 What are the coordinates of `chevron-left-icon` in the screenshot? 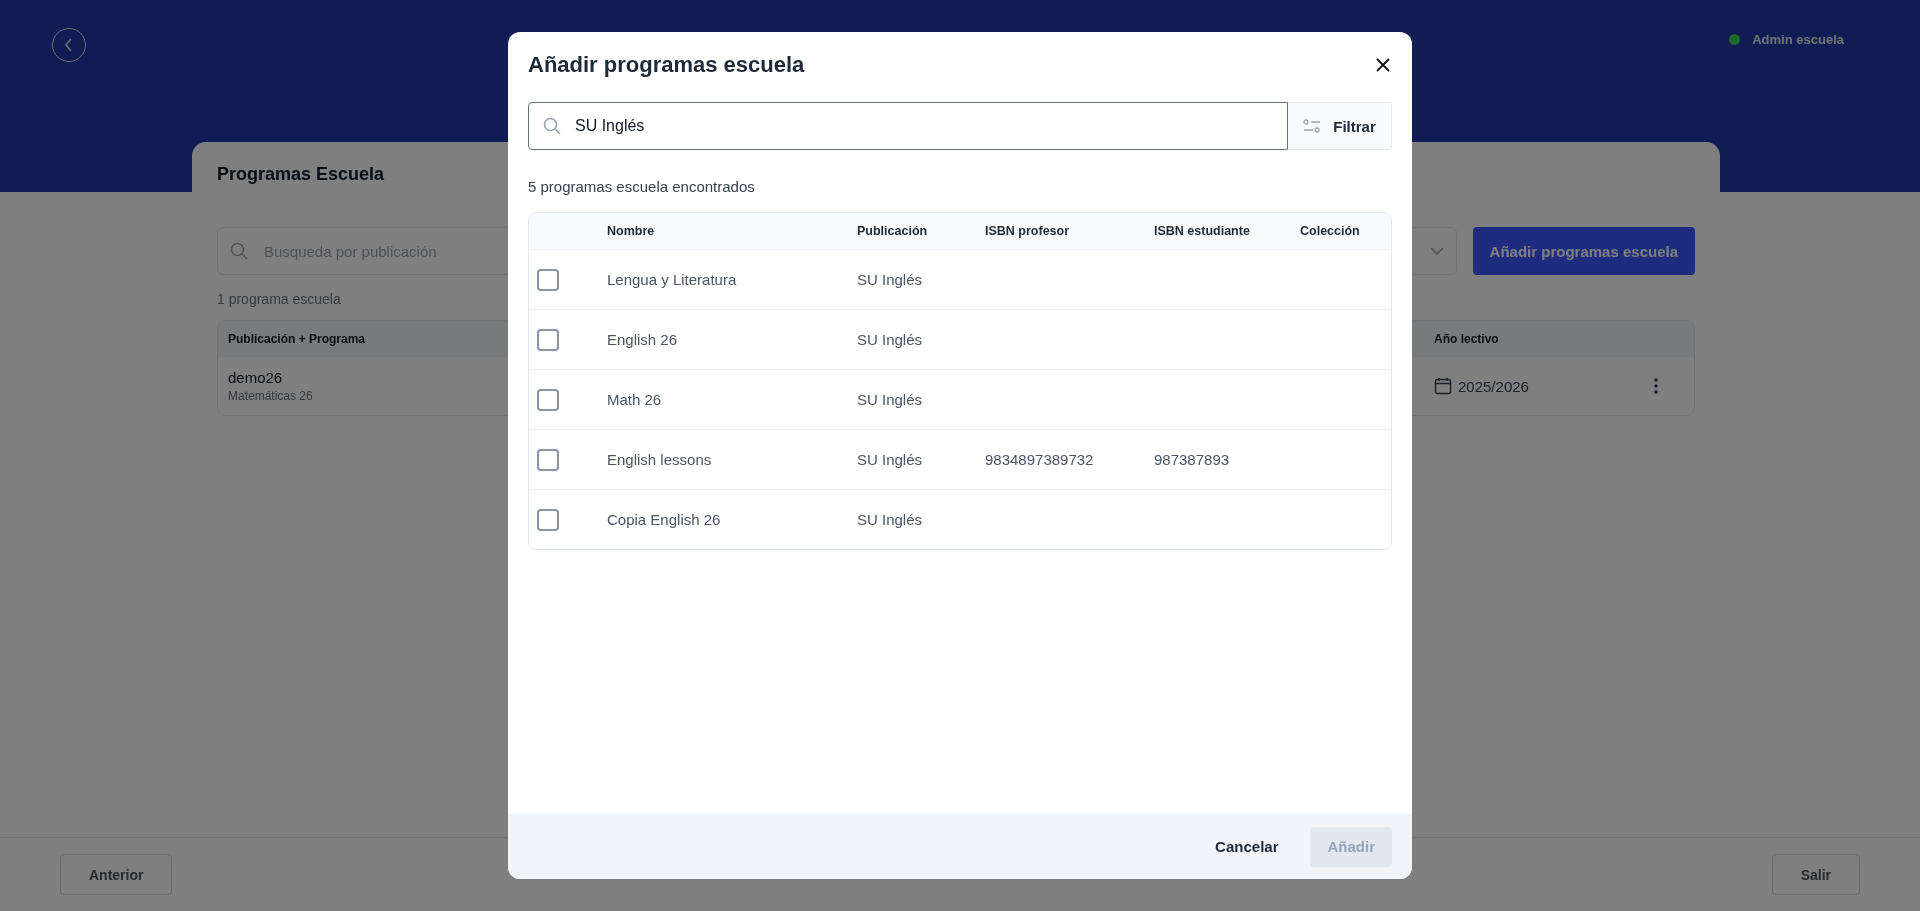 It's located at (69, 45).